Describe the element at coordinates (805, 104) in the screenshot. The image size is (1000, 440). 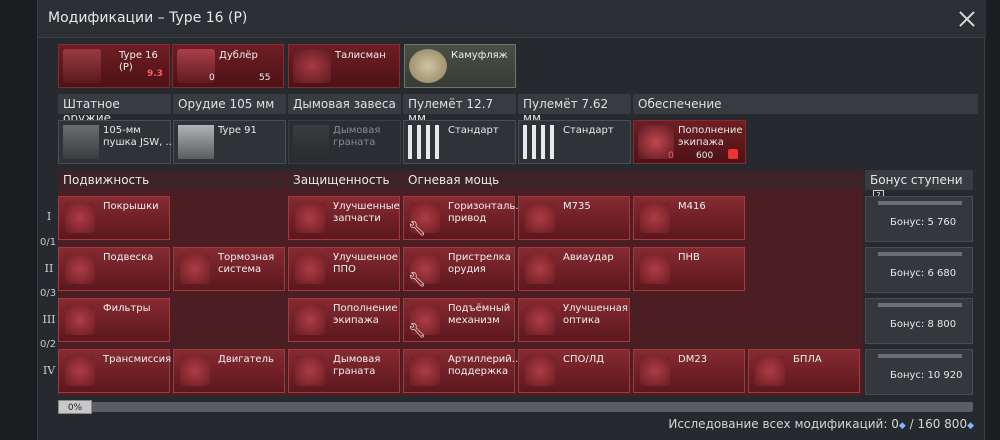
I see `tab-support: Обеспечение` at that location.